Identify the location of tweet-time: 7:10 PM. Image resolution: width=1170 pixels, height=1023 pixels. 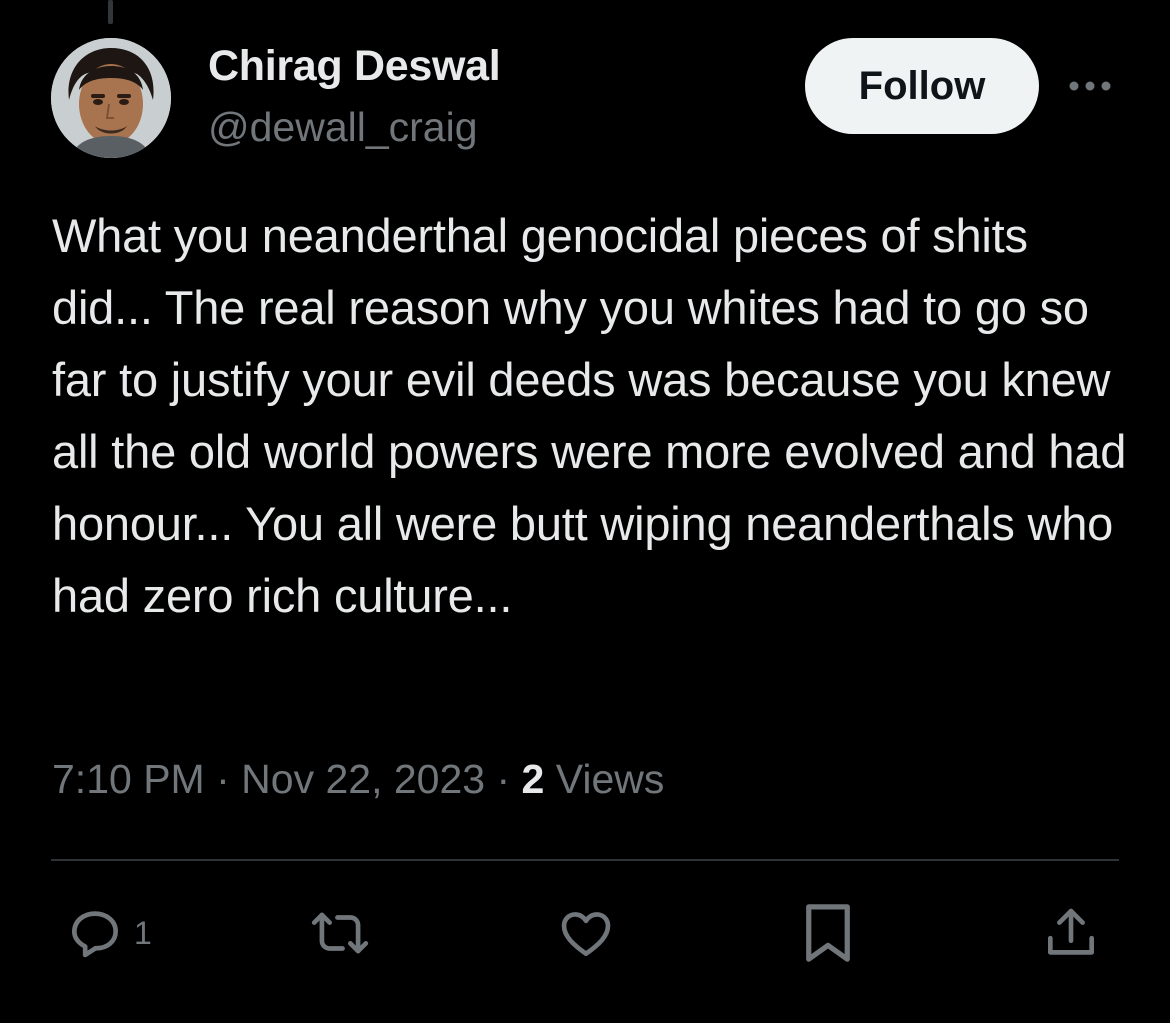
(128, 779).